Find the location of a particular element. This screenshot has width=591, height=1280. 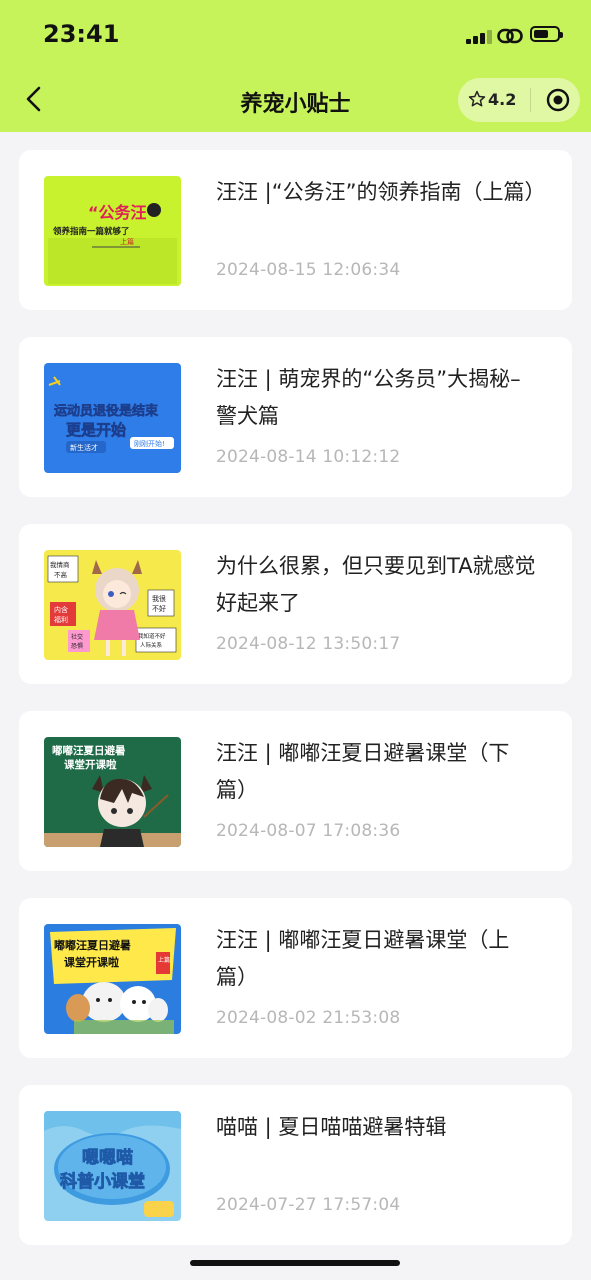

thumb-line: 嗯嗯喵 is located at coordinates (107, 1158).